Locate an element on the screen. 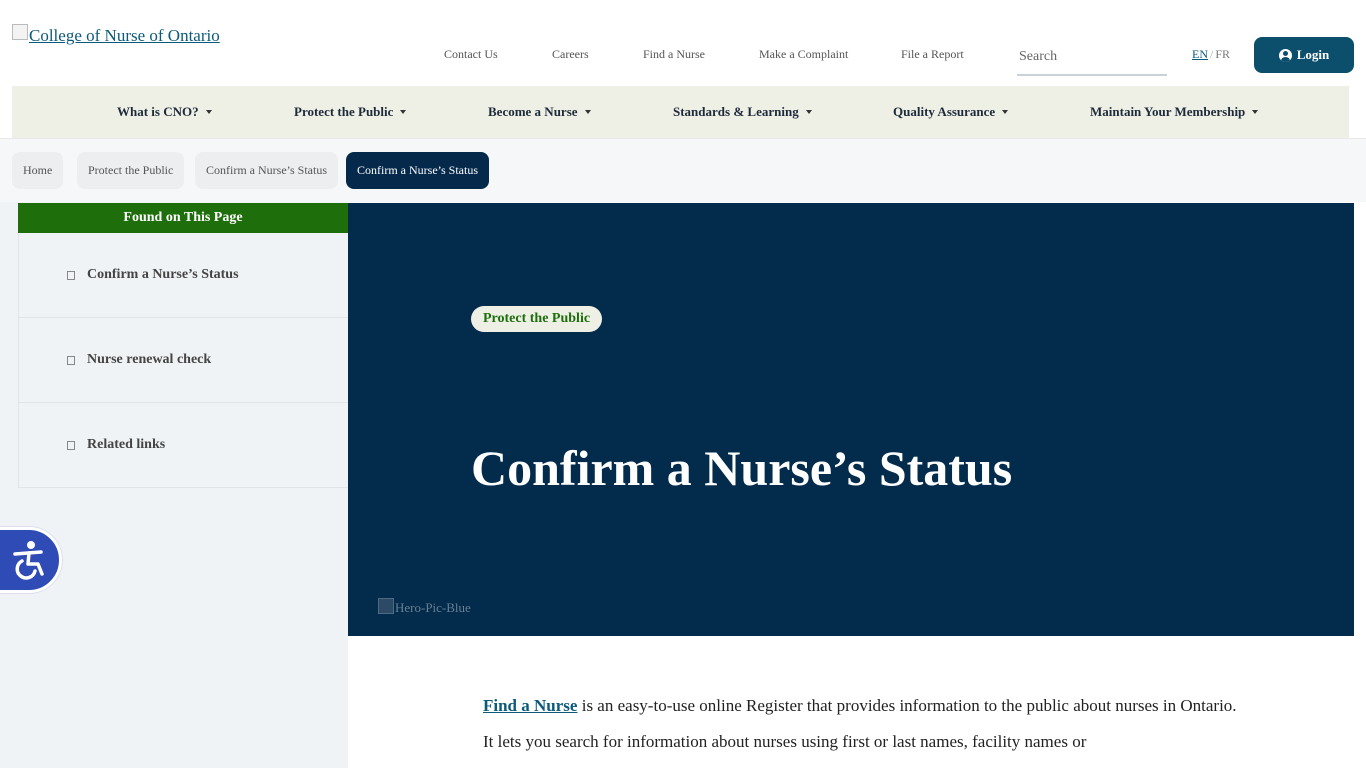  toc-item-renewal-check: Nurse renewal check is located at coordinates (183, 360).